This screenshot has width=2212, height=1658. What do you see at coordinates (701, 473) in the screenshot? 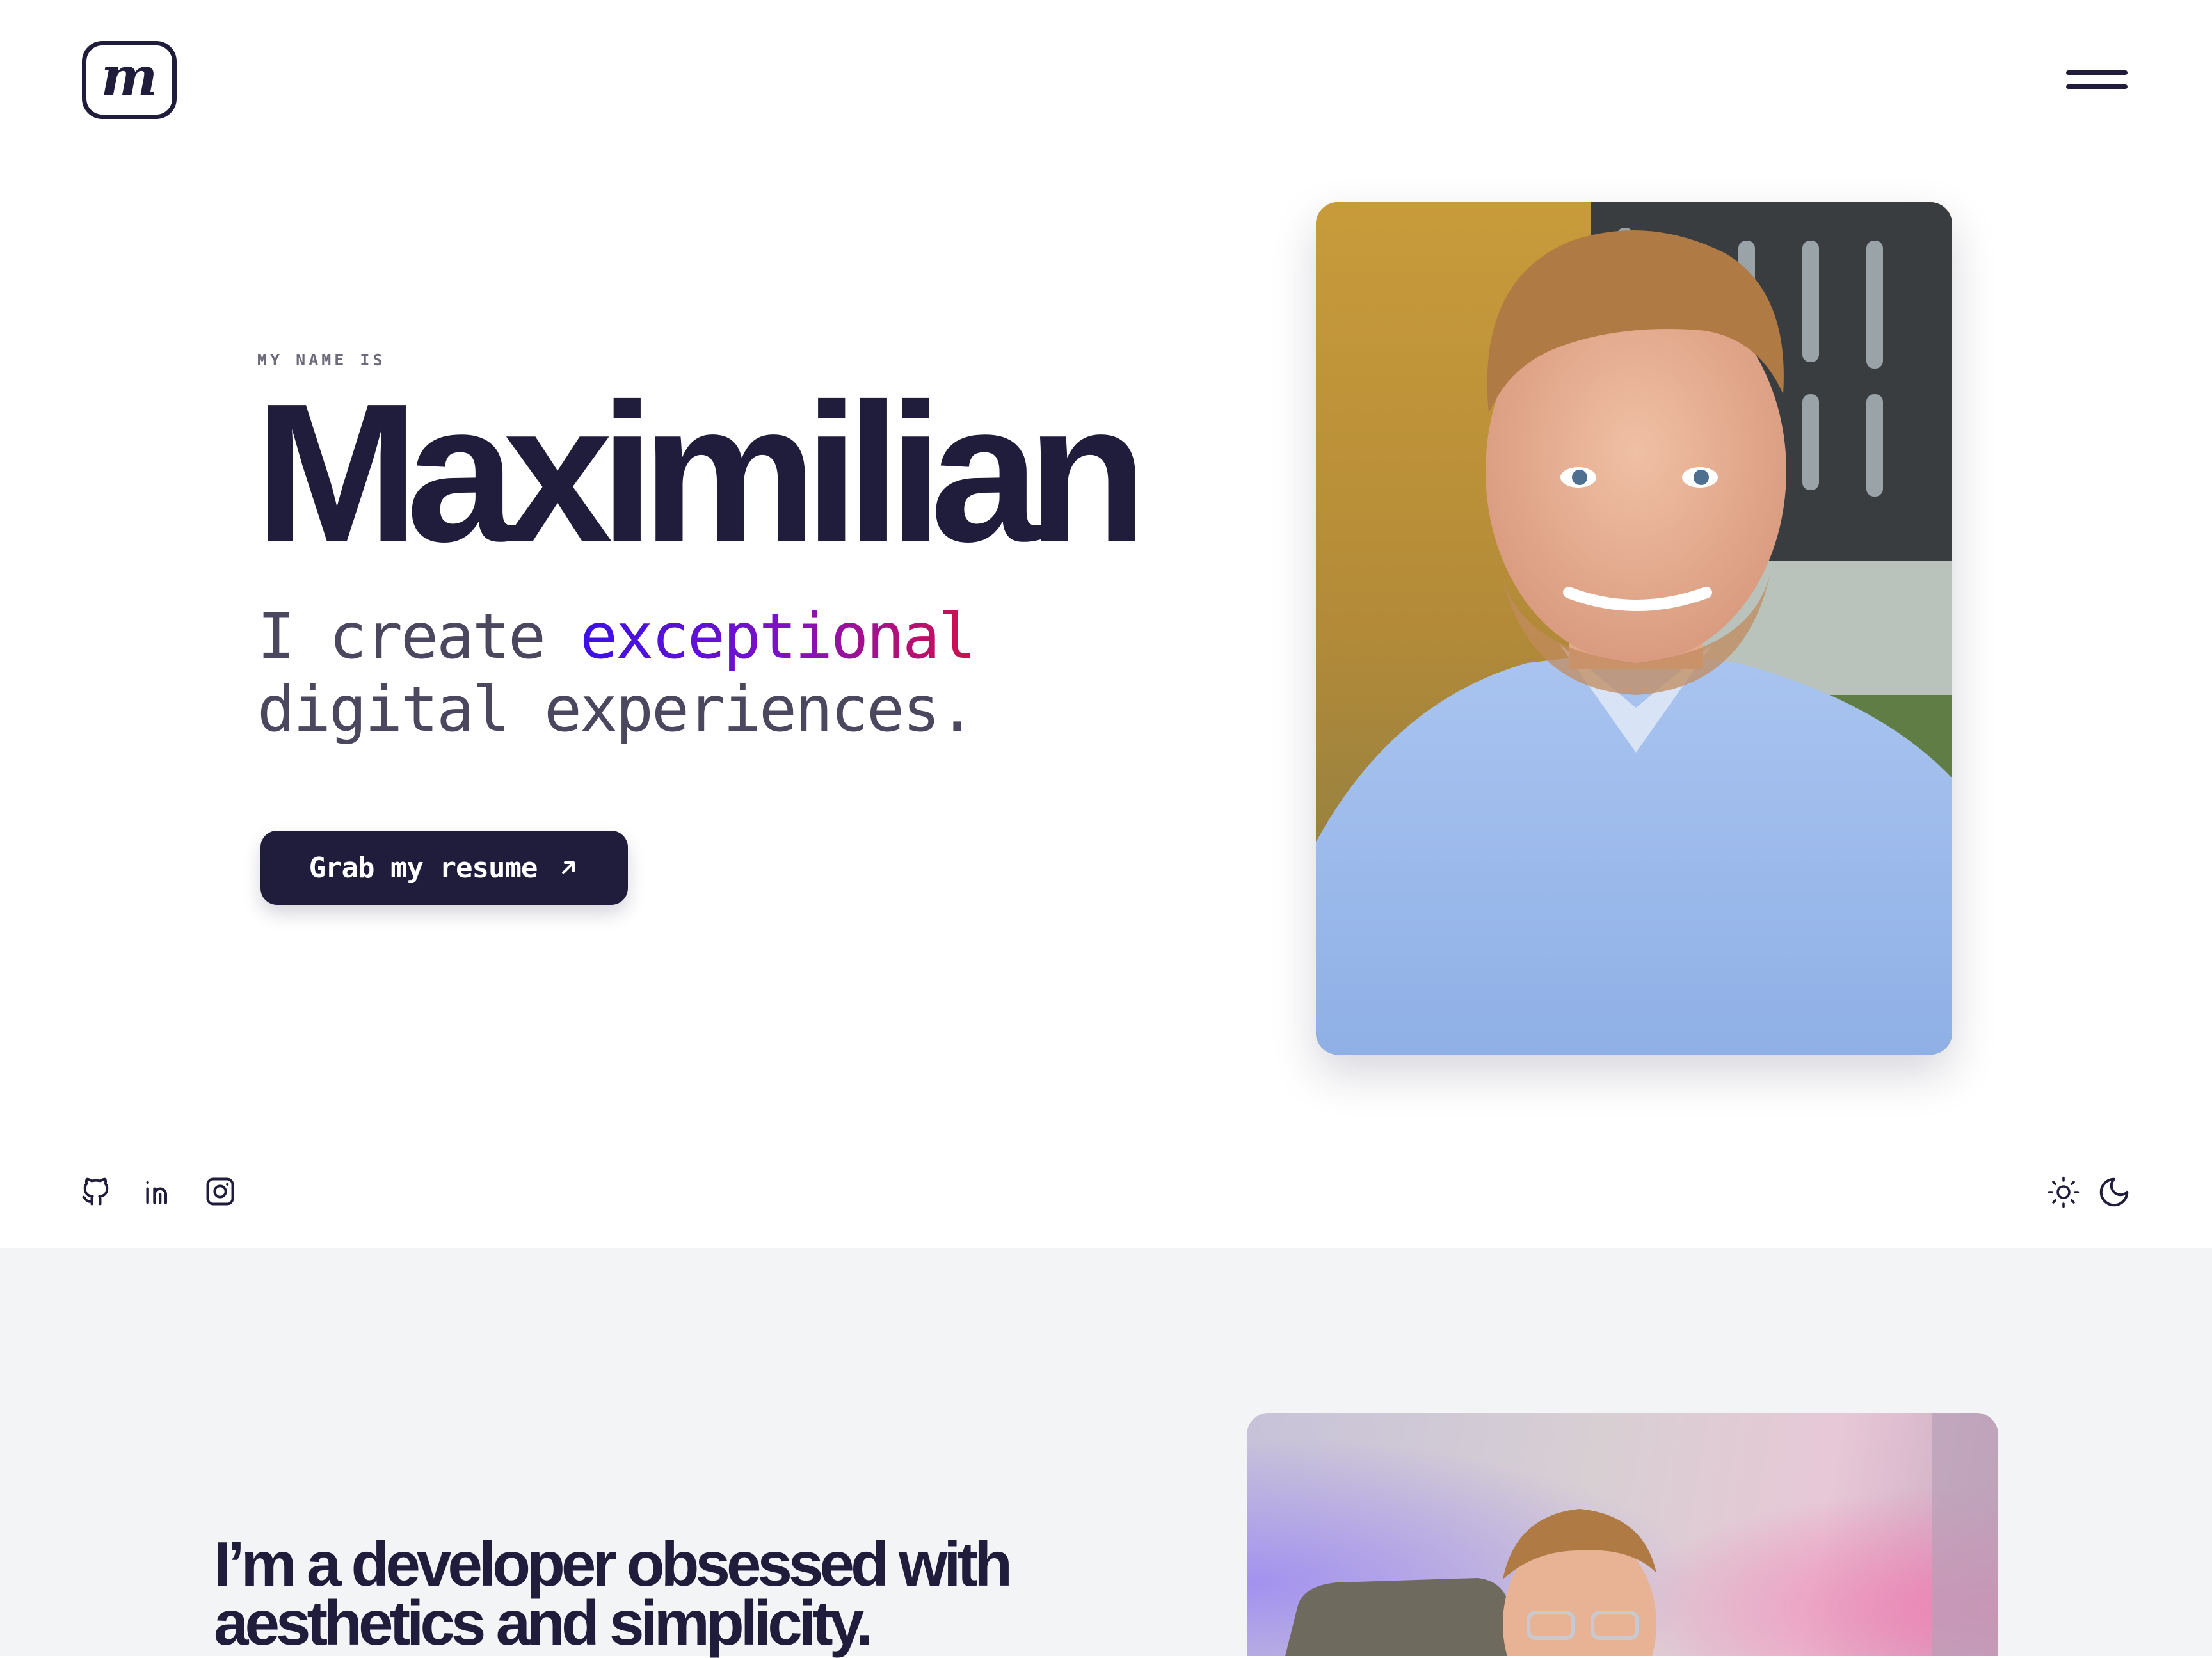
I see `hero-name: Maximilian` at bounding box center [701, 473].